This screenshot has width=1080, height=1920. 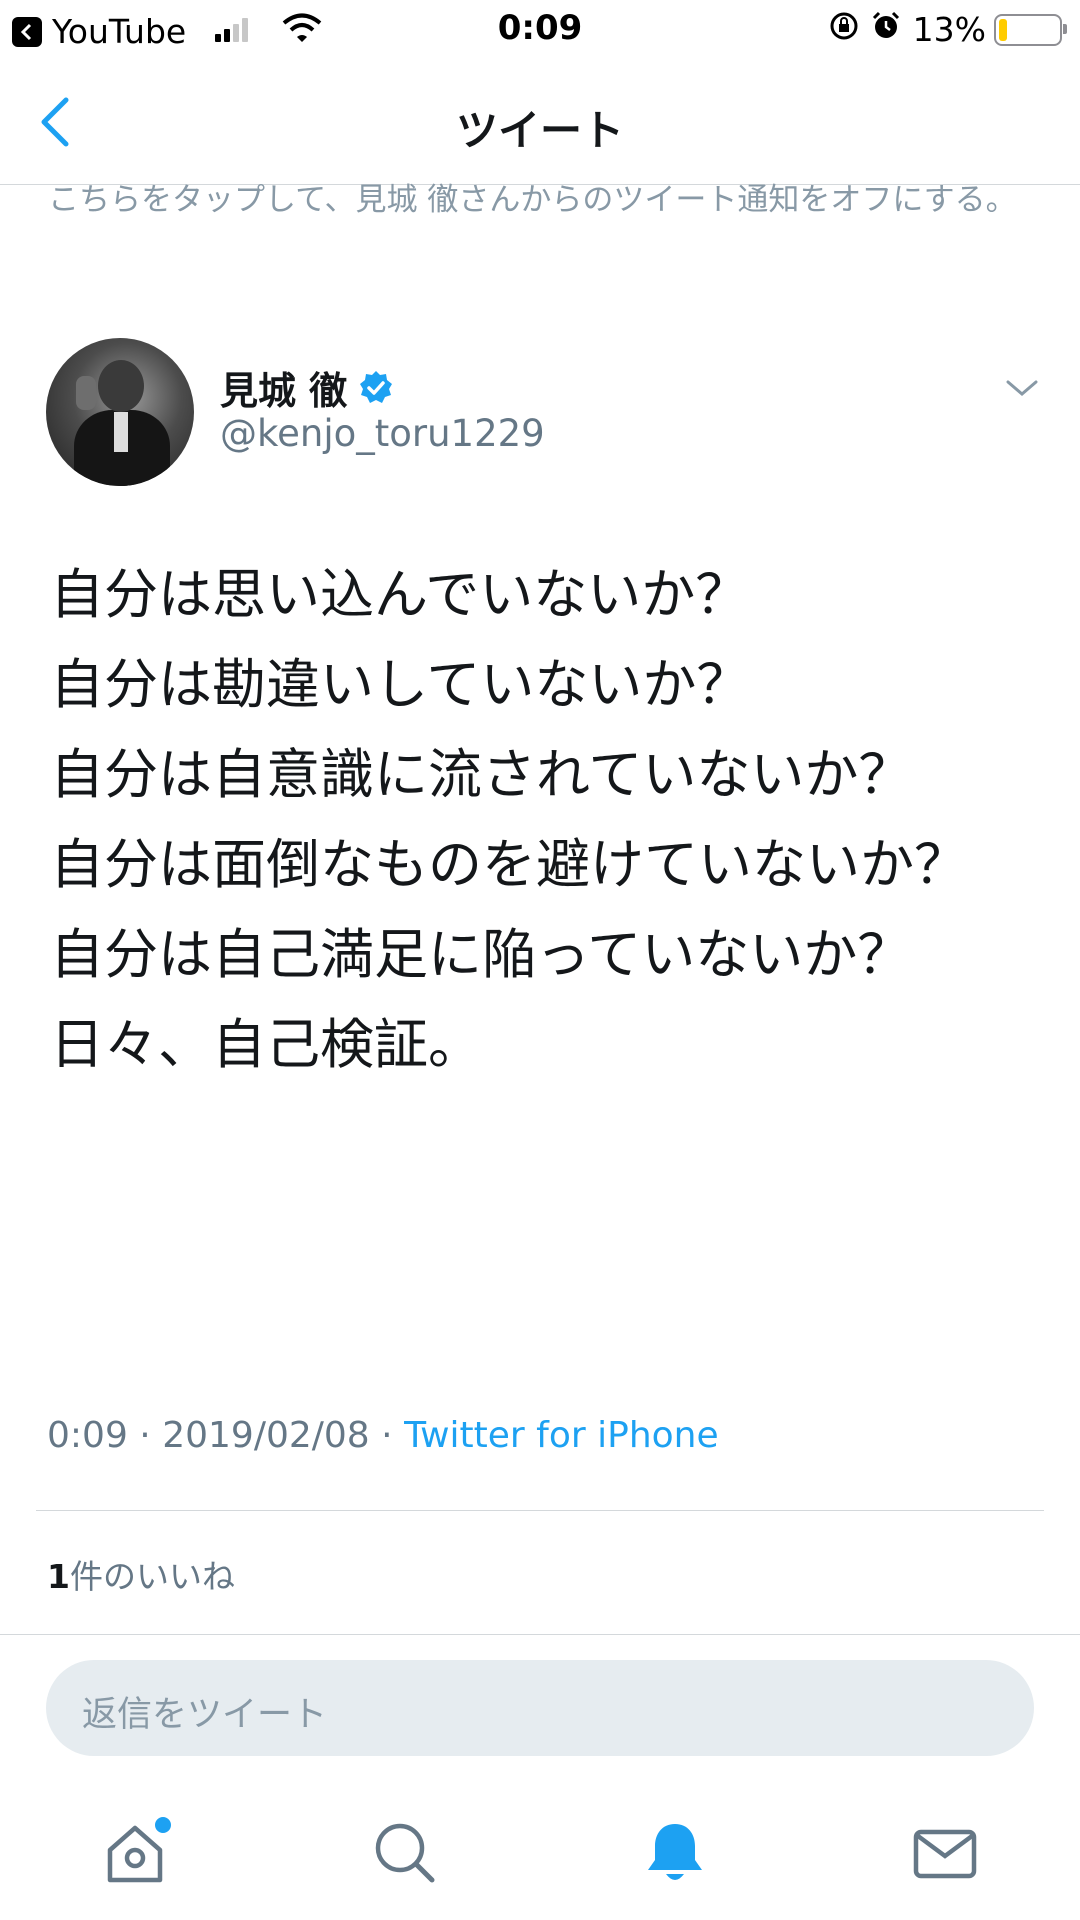 I want to click on avatar, so click(x=120, y=412).